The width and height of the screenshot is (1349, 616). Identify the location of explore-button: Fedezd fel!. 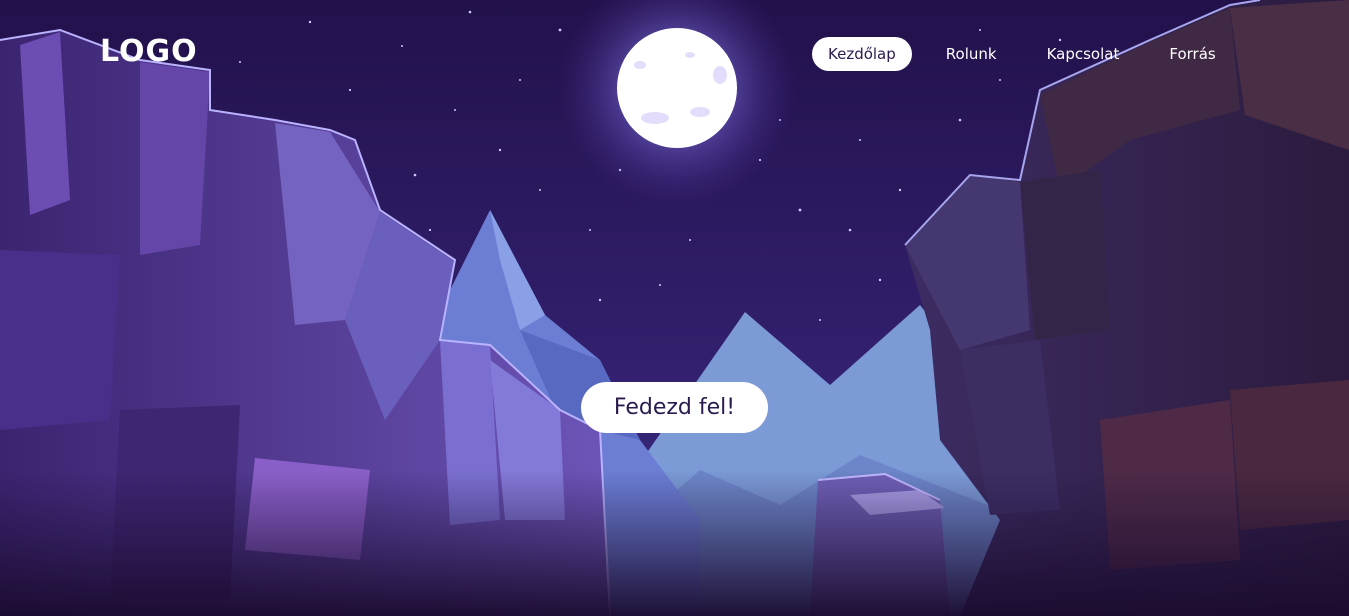
(674, 407).